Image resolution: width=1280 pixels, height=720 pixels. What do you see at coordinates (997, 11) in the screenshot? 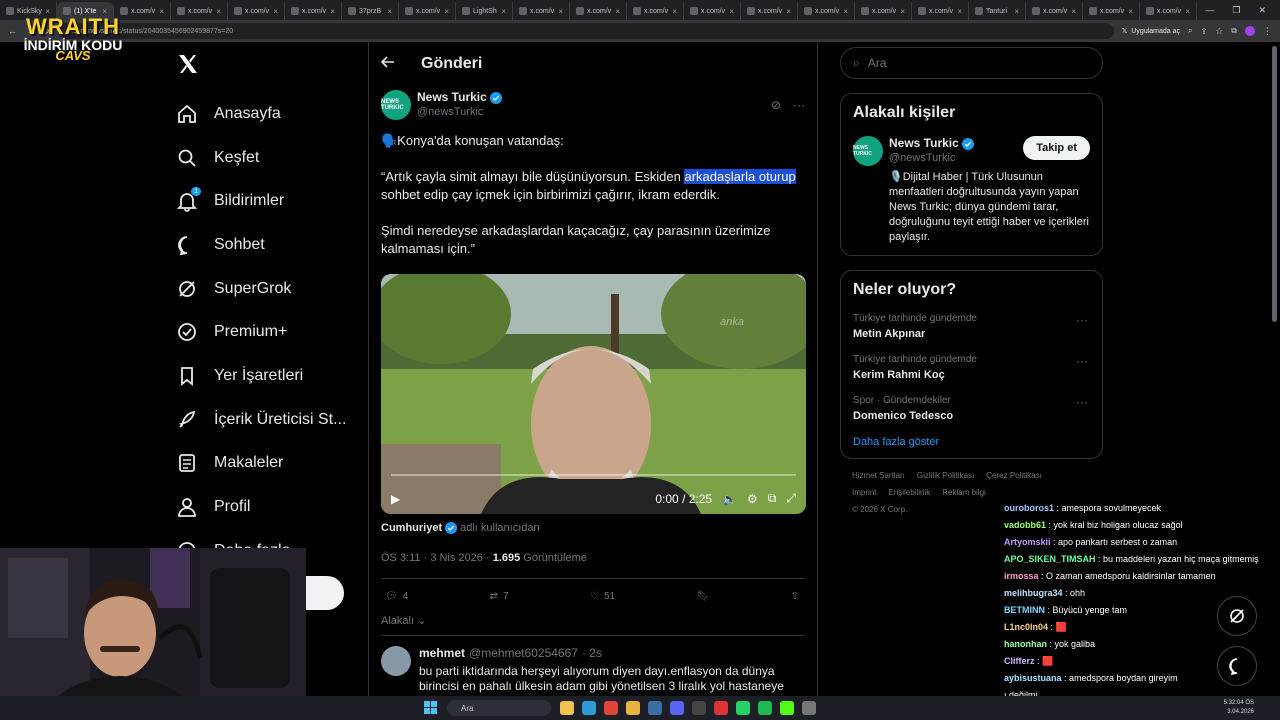
I see `browser-tab: Tanturi ×` at bounding box center [997, 11].